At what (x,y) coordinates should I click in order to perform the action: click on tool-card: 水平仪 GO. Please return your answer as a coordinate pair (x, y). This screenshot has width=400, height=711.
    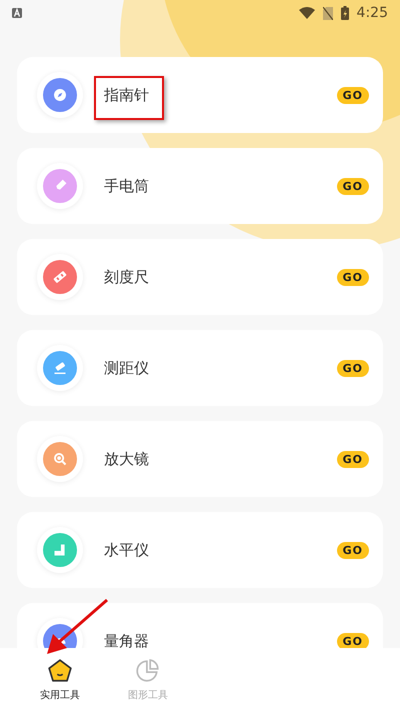
    Looking at the image, I should click on (200, 550).